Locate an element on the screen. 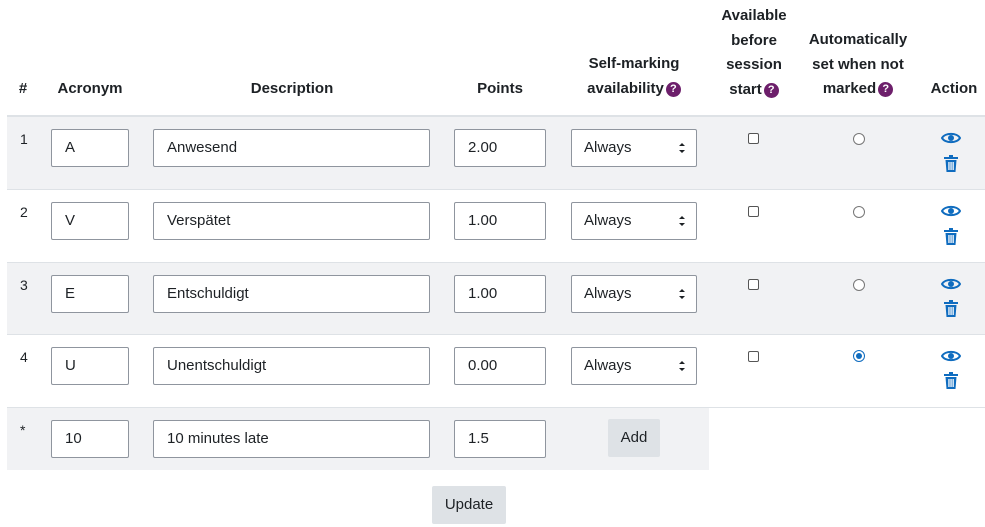  row-number: 4 is located at coordinates (24, 357).